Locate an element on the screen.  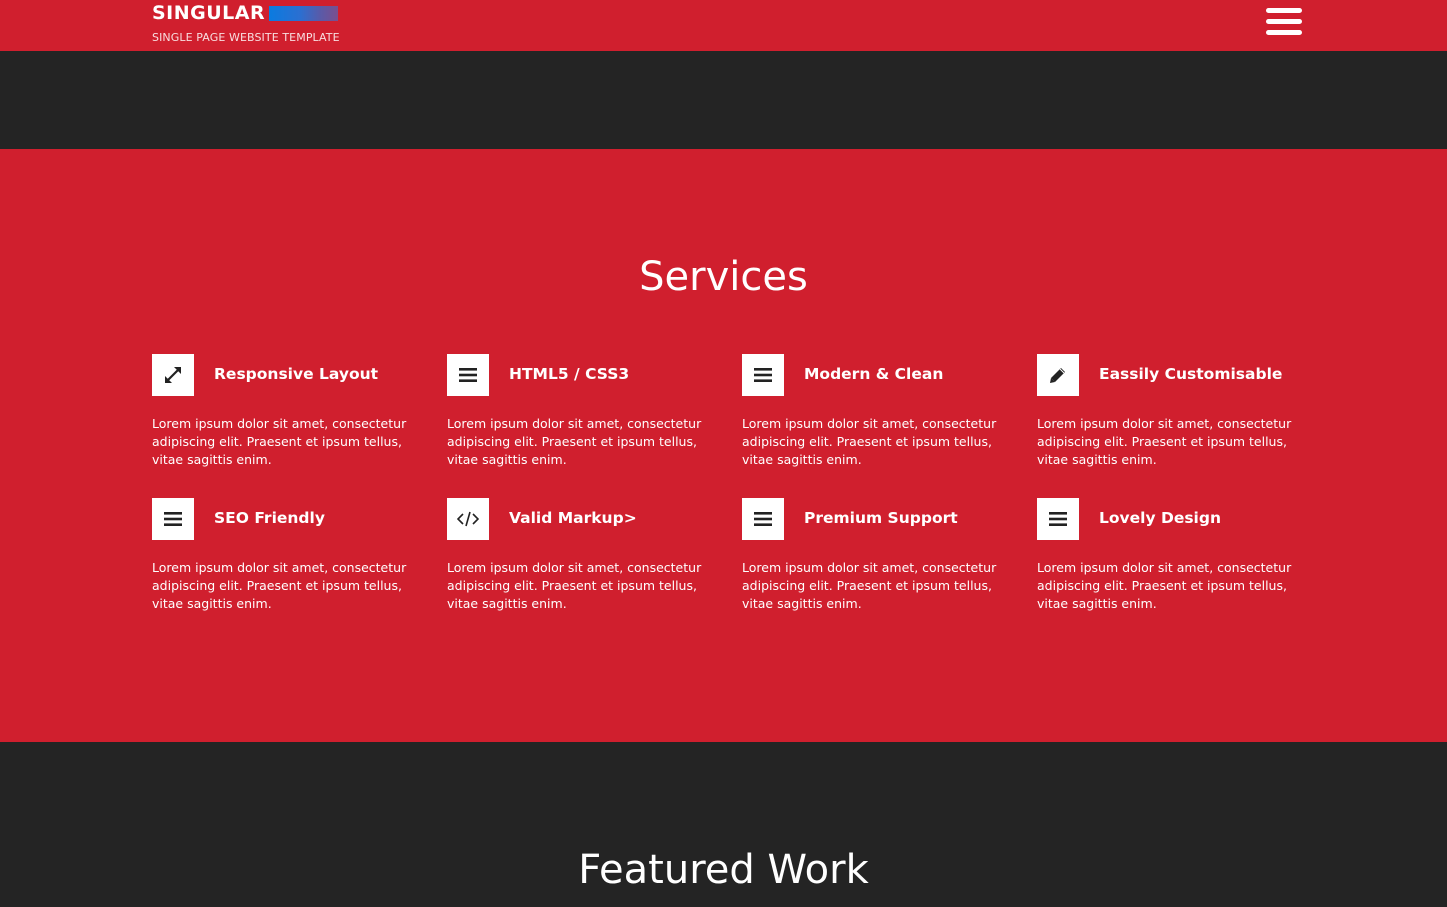
service-title: Responsive Layout is located at coordinates (296, 374).